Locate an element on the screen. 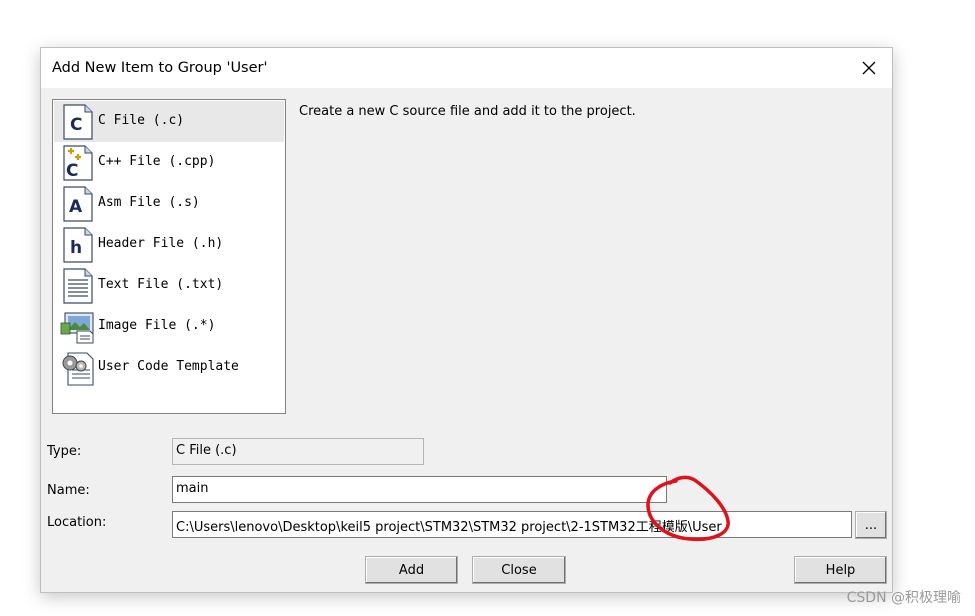 The image size is (975, 616). file-type-image: Image File (.*) is located at coordinates (169, 326).